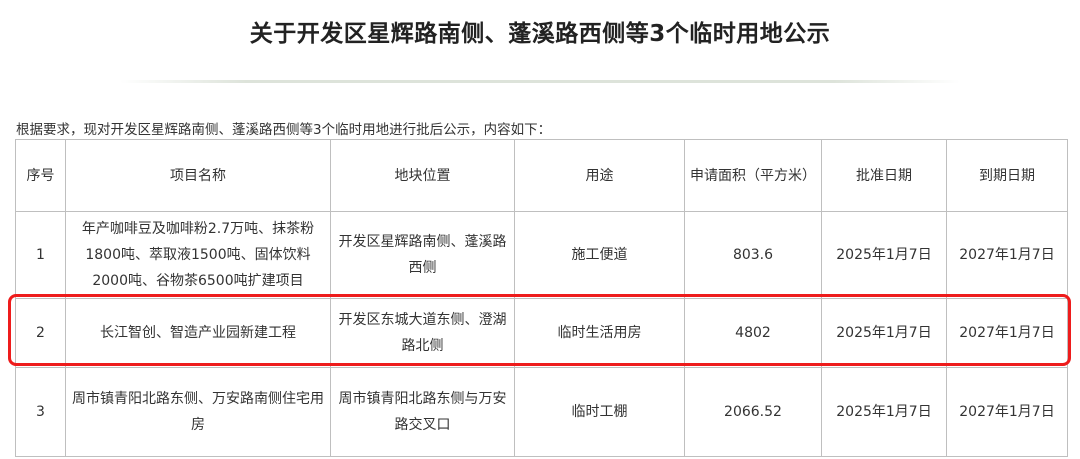 This screenshot has height=459, width=1080. I want to click on header-expiry-date: 到期日期, so click(1007, 175).